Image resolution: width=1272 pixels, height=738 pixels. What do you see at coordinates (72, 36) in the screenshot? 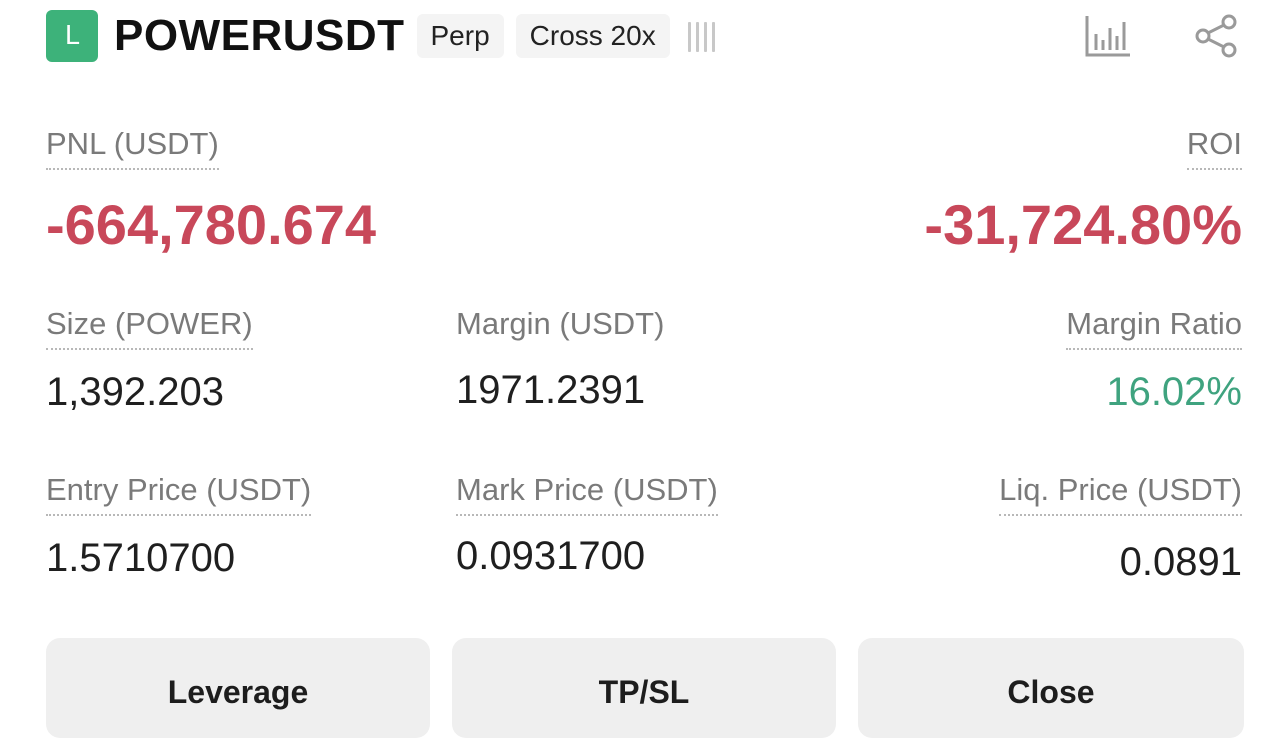
I see `long-side-badge: L` at bounding box center [72, 36].